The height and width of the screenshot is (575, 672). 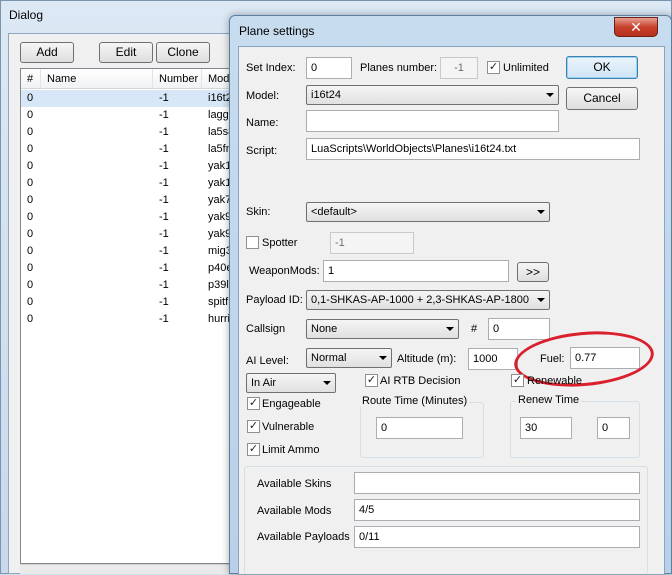 What do you see at coordinates (253, 449) in the screenshot?
I see `limit-ammo-checkbox: ✓` at bounding box center [253, 449].